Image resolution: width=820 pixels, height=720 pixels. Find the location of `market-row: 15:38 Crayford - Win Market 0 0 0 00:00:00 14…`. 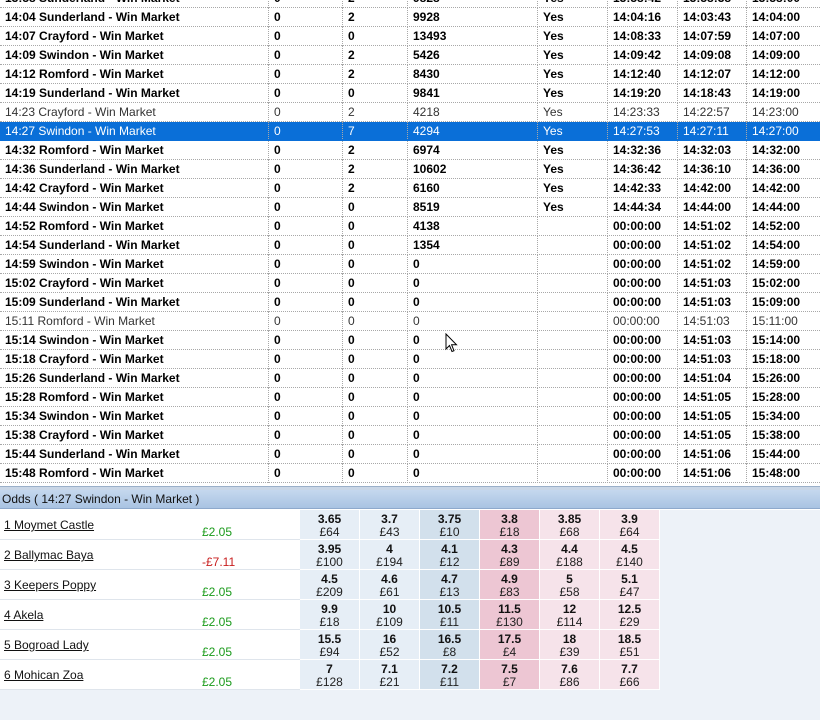

market-row: 15:38 Crayford - Win Market 0 0 0 00:00:00 14… is located at coordinates (410, 435).